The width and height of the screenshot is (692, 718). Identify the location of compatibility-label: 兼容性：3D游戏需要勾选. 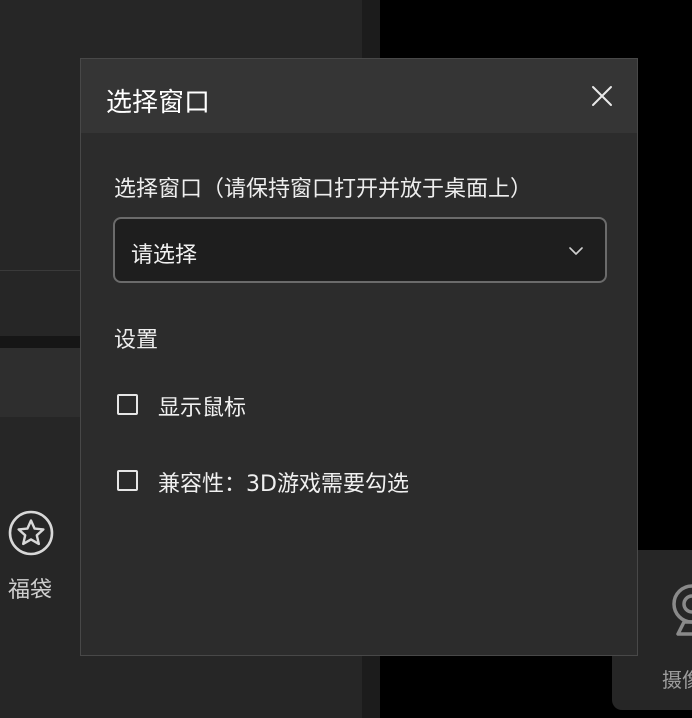
(283, 484).